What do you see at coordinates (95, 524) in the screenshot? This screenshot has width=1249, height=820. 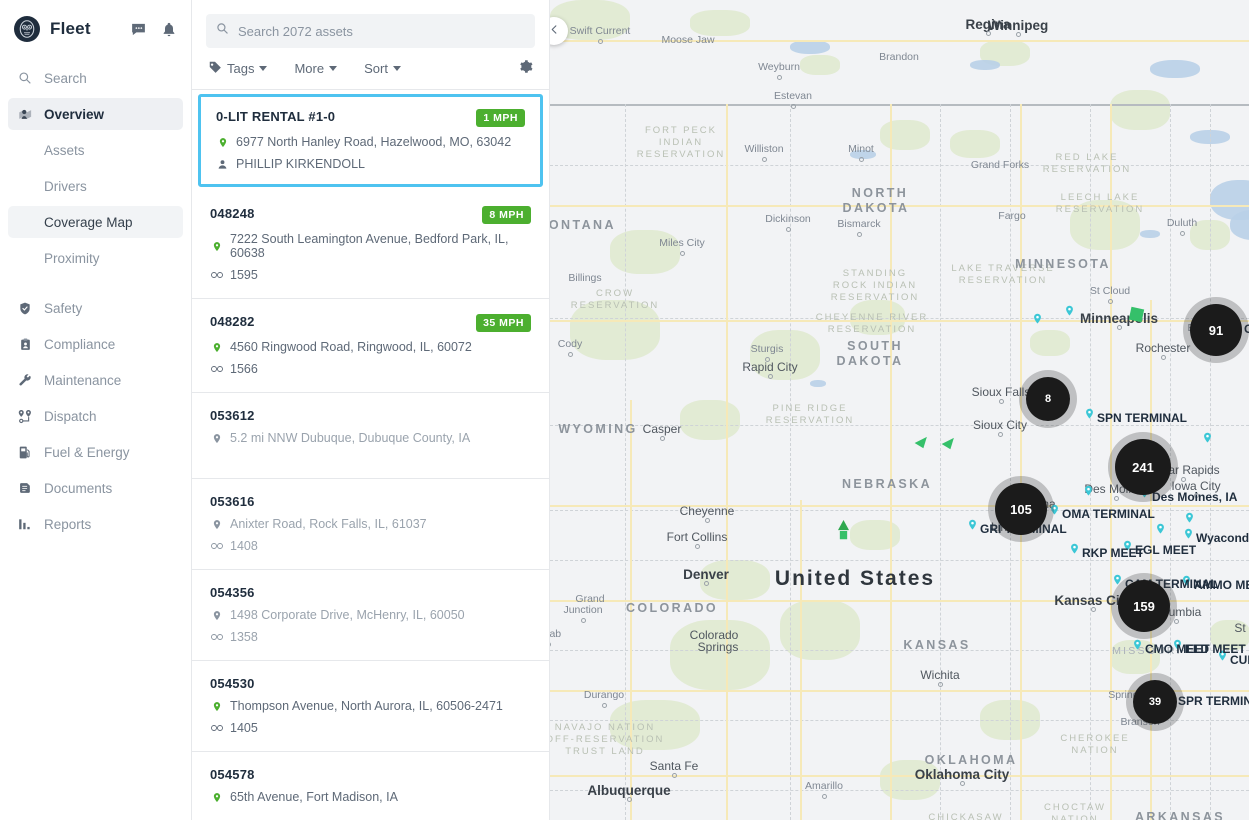 I see `sidebar-item-reports: Reports` at bounding box center [95, 524].